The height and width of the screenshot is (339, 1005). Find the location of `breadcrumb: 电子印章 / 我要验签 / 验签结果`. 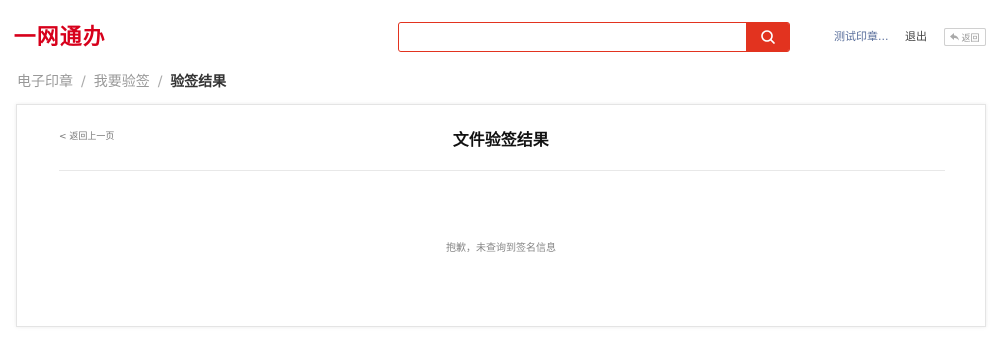

breadcrumb: 电子印章 / 我要验签 / 验签结果 is located at coordinates (121, 82).